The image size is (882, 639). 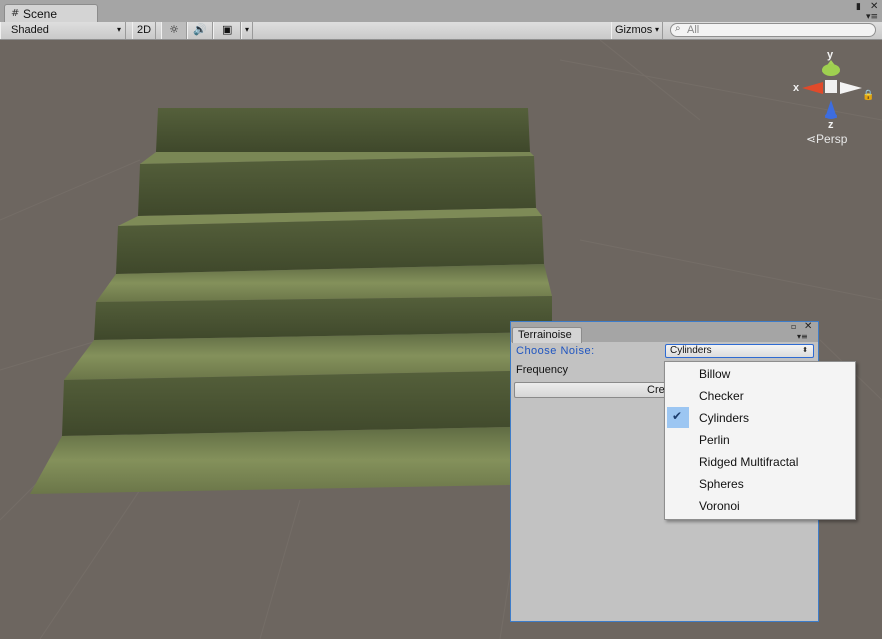 I want to click on dropdown-option-ridged-multifractal: Ridged Multifractal, so click(x=760, y=461).